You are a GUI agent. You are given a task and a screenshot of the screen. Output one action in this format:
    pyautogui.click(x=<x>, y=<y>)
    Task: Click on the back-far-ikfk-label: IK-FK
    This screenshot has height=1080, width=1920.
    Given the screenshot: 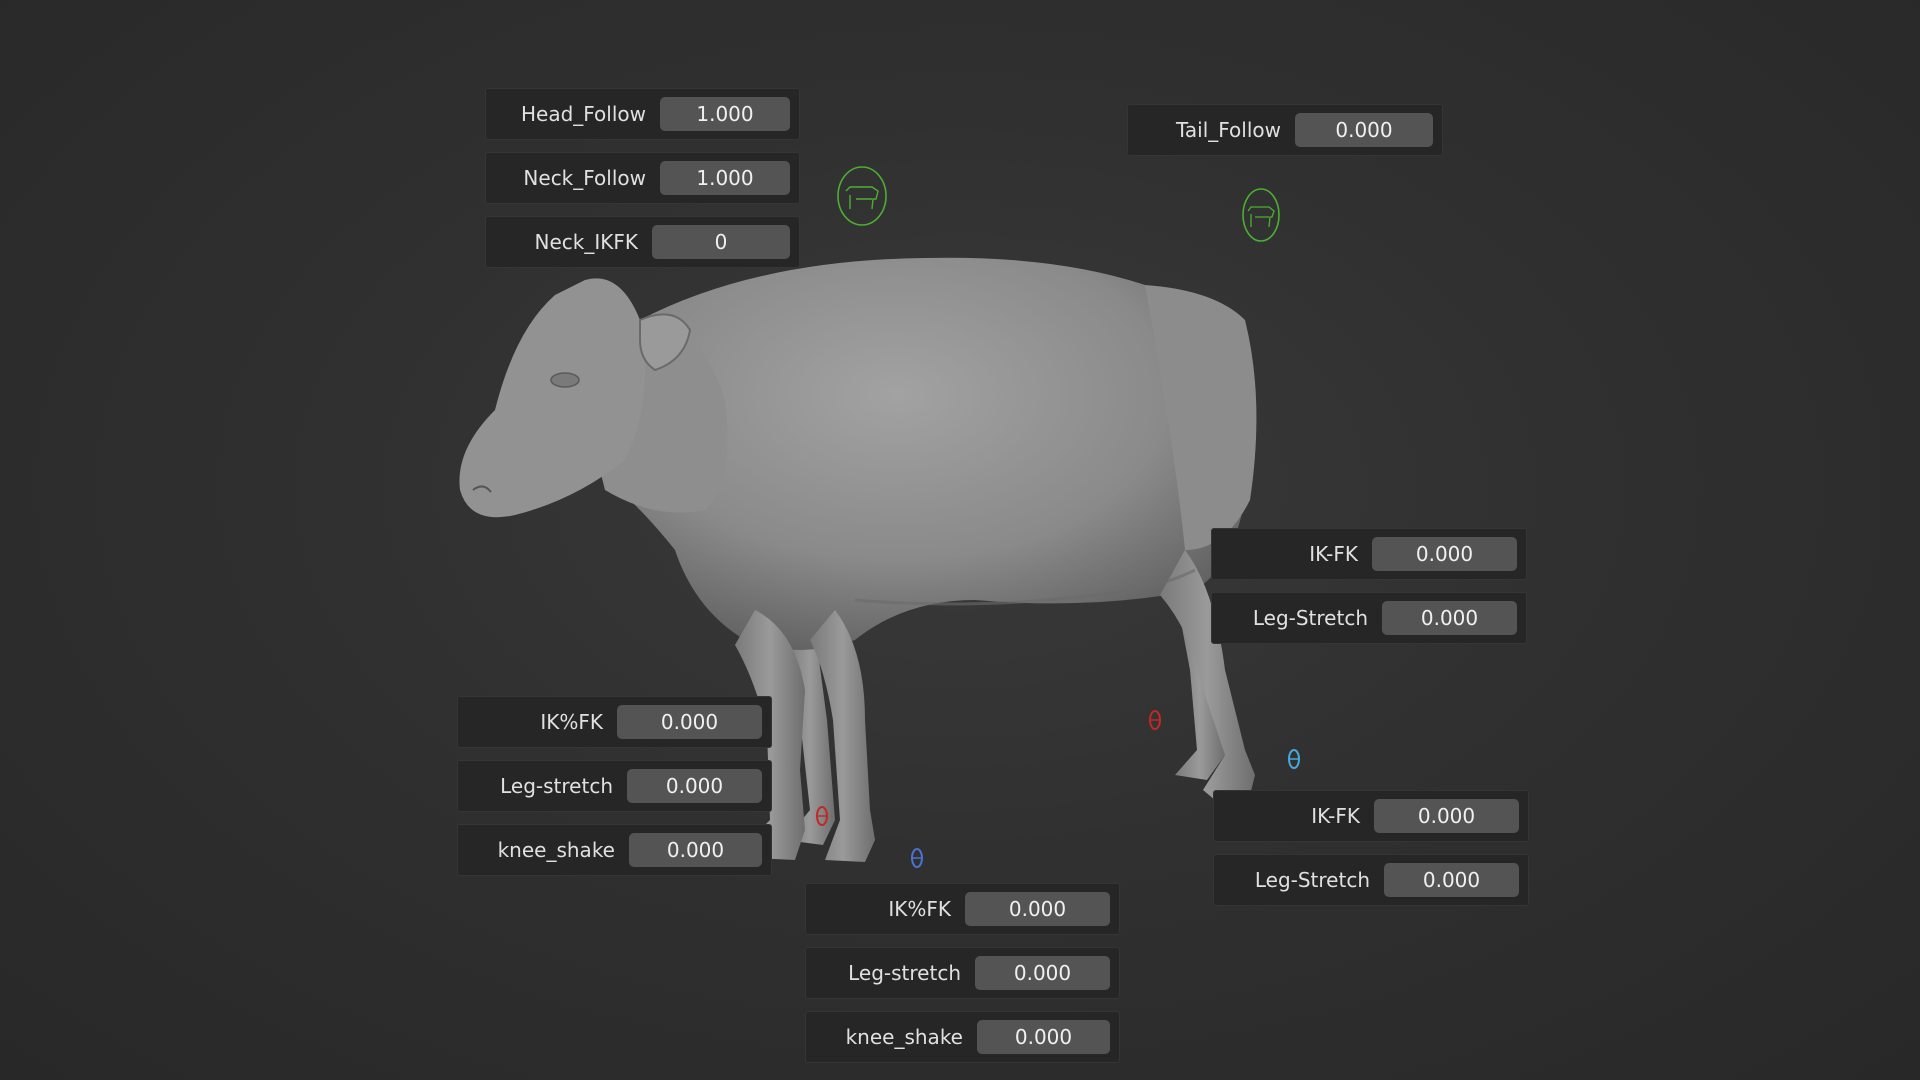 What is the action you would take?
    pyautogui.click(x=1335, y=816)
    